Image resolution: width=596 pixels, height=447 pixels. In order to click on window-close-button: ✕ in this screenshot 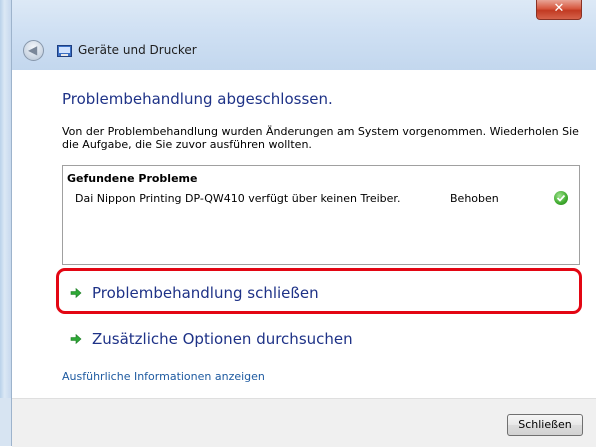, I will do `click(559, 10)`.